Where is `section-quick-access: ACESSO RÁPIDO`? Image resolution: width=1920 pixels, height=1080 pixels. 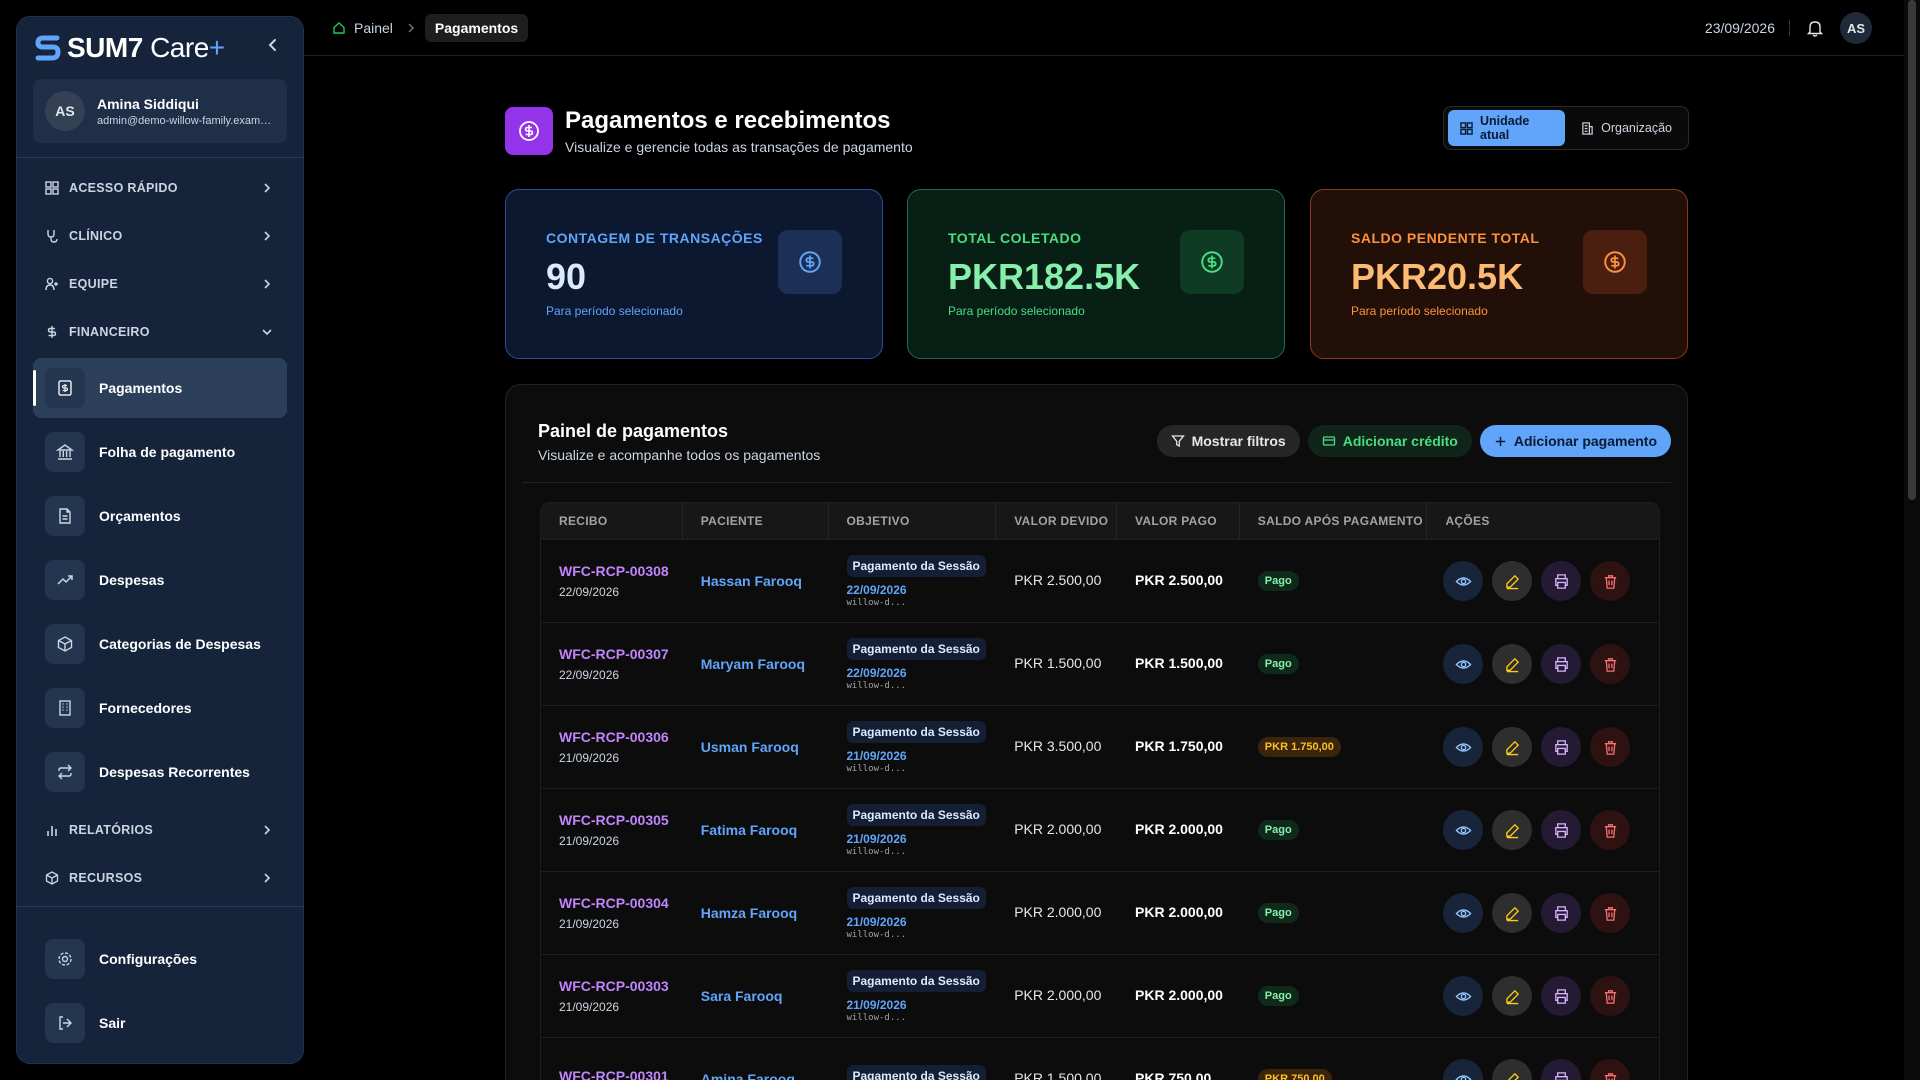
section-quick-access: ACESSO RÁPIDO is located at coordinates (160, 188).